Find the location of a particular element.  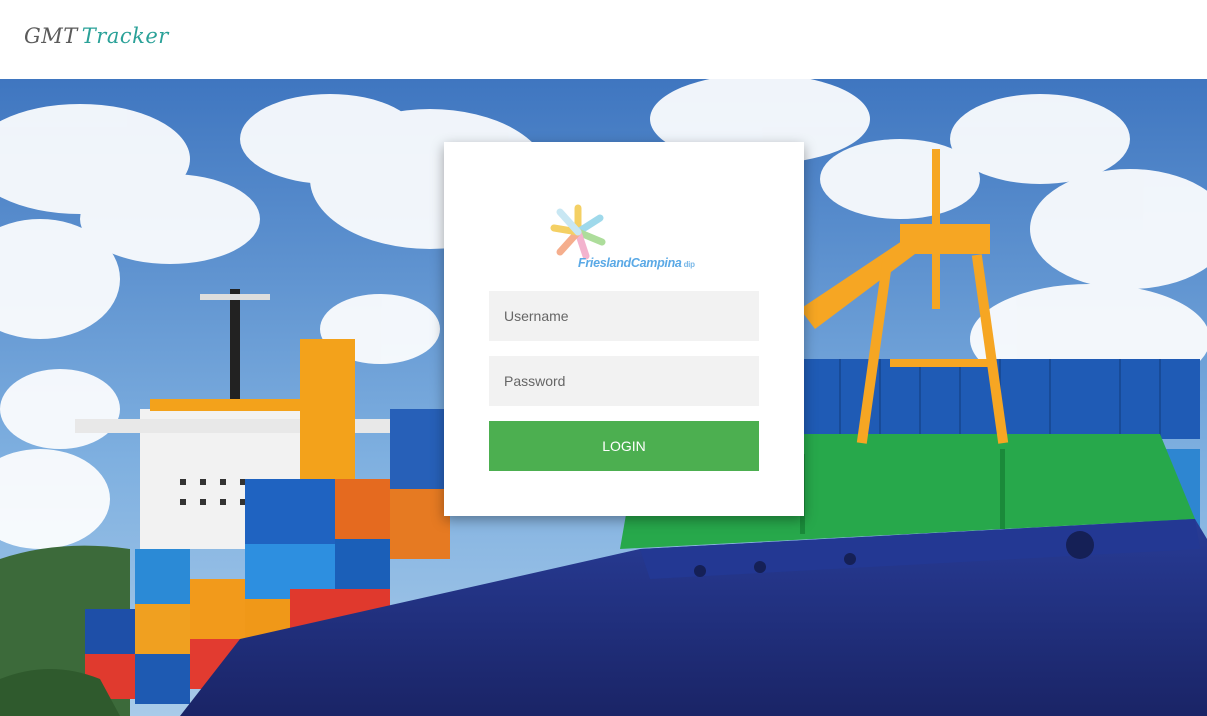

username-input is located at coordinates (624, 316).